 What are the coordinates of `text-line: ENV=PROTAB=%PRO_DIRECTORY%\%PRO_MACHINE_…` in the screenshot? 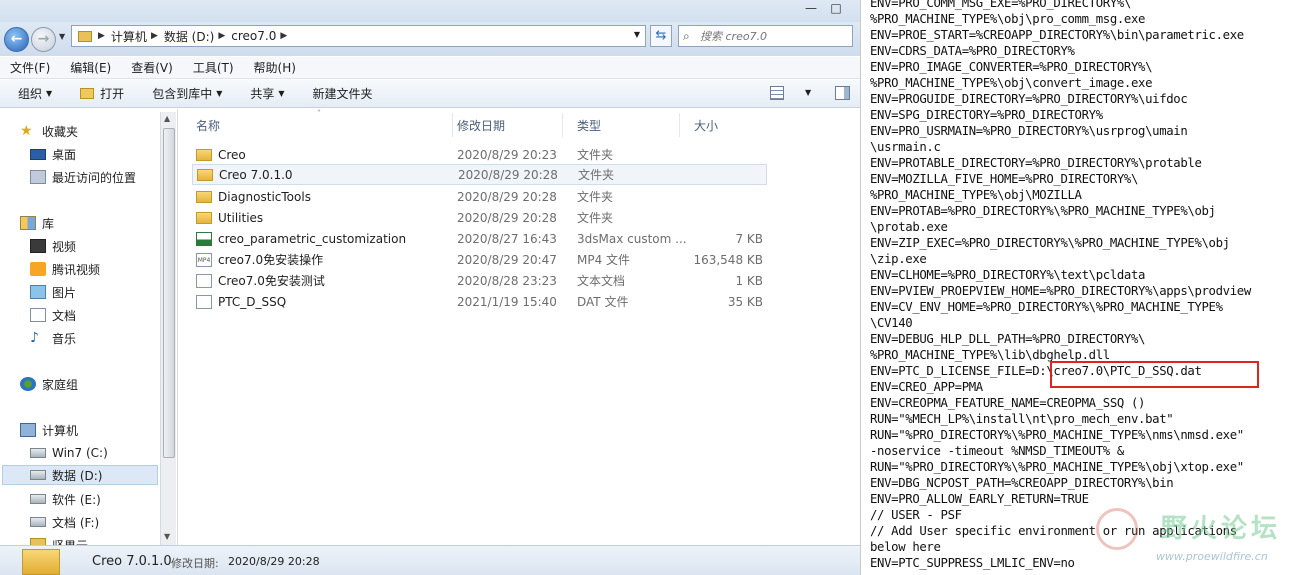 It's located at (1043, 211).